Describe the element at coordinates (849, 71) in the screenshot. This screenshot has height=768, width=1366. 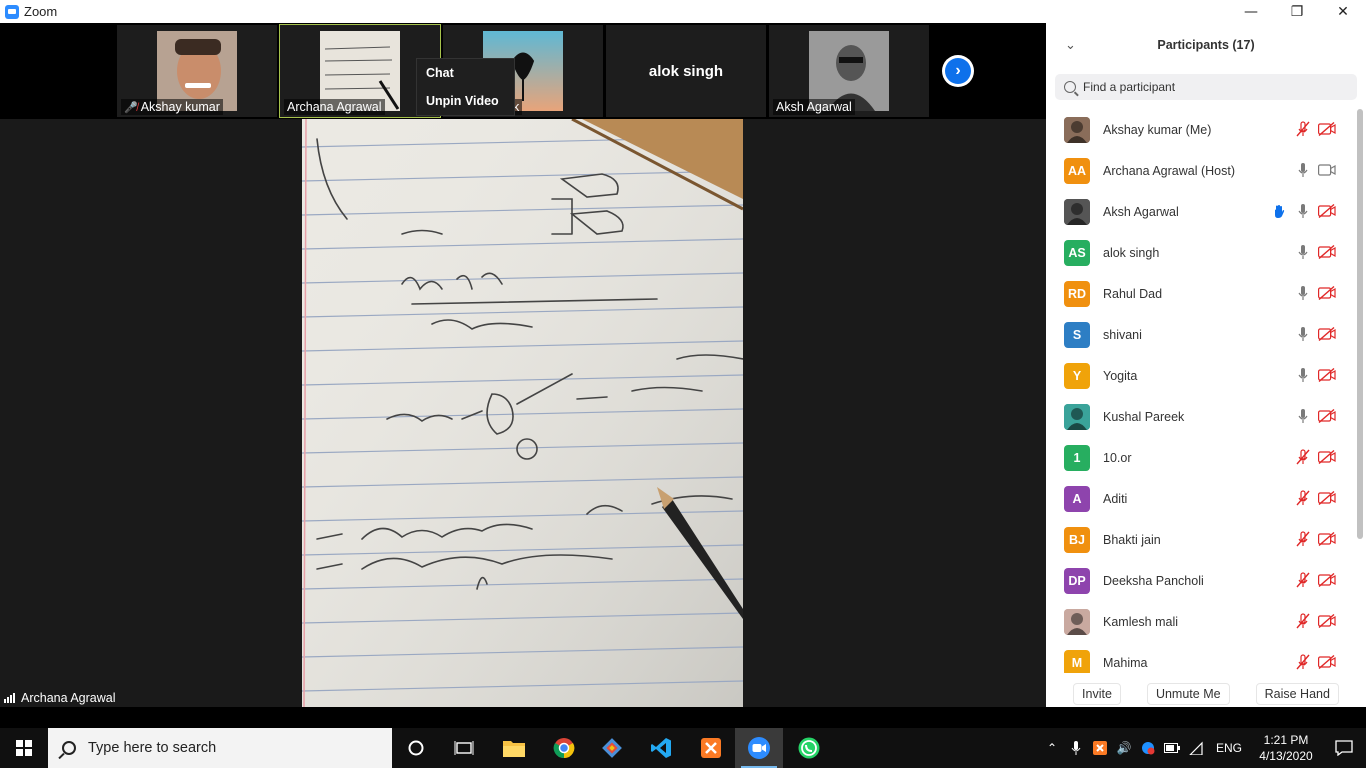
I see `thumbnail-video-5: Aksh Agarwal` at that location.